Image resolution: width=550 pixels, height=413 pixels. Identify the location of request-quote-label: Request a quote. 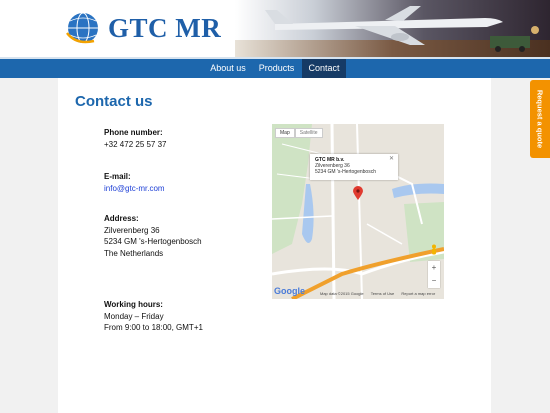
(540, 119).